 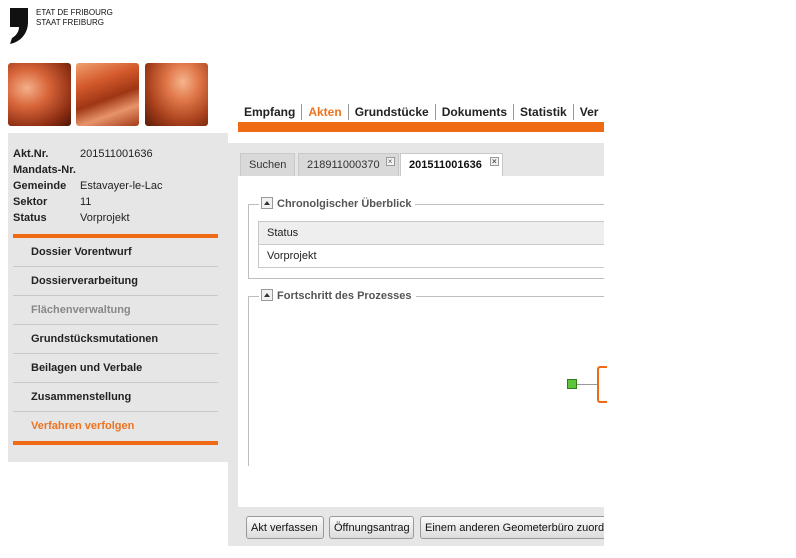 I want to click on tab-218911000370: 218911000370 ×, so click(x=348, y=165).